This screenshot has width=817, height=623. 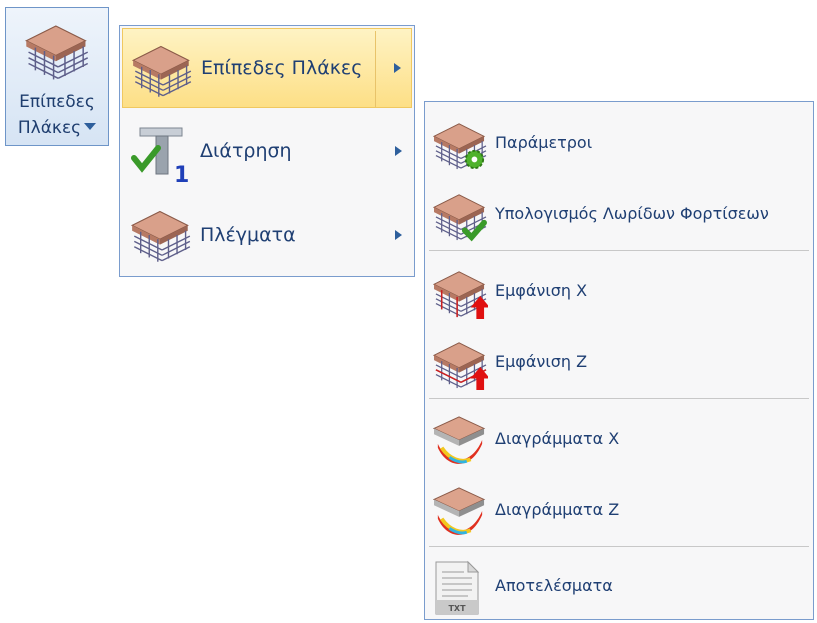 What do you see at coordinates (541, 361) in the screenshot?
I see `submenu-item-label: Εμφάνιση Z` at bounding box center [541, 361].